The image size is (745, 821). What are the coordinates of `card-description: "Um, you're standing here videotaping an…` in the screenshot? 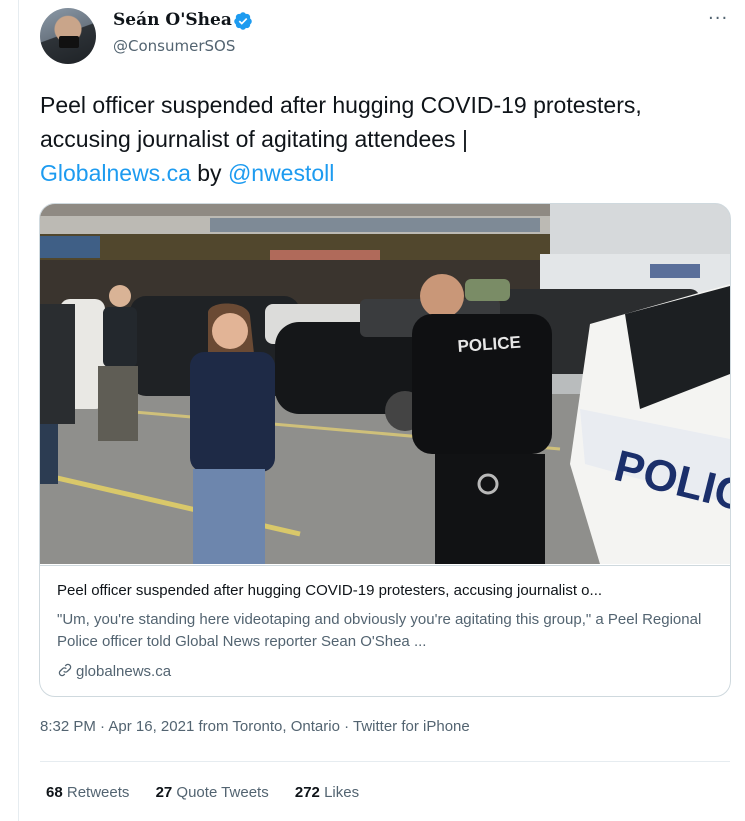 It's located at (379, 630).